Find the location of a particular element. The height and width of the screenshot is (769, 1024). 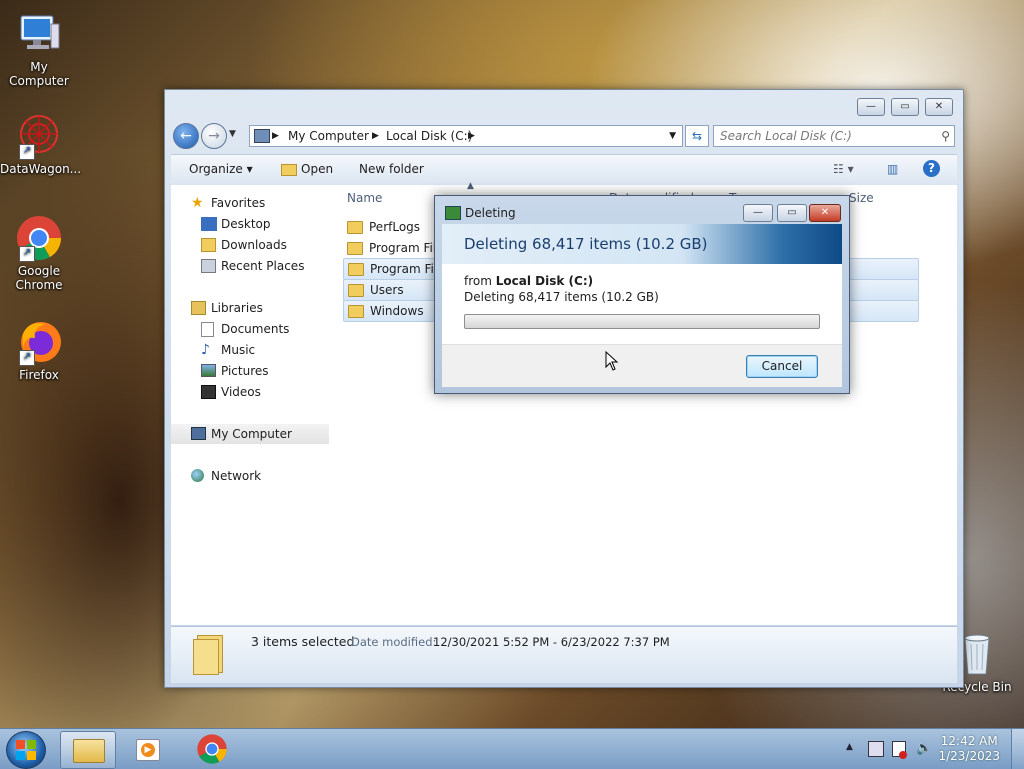

desktop-icon-firefox: ↗ Firefox is located at coordinates (39, 350).